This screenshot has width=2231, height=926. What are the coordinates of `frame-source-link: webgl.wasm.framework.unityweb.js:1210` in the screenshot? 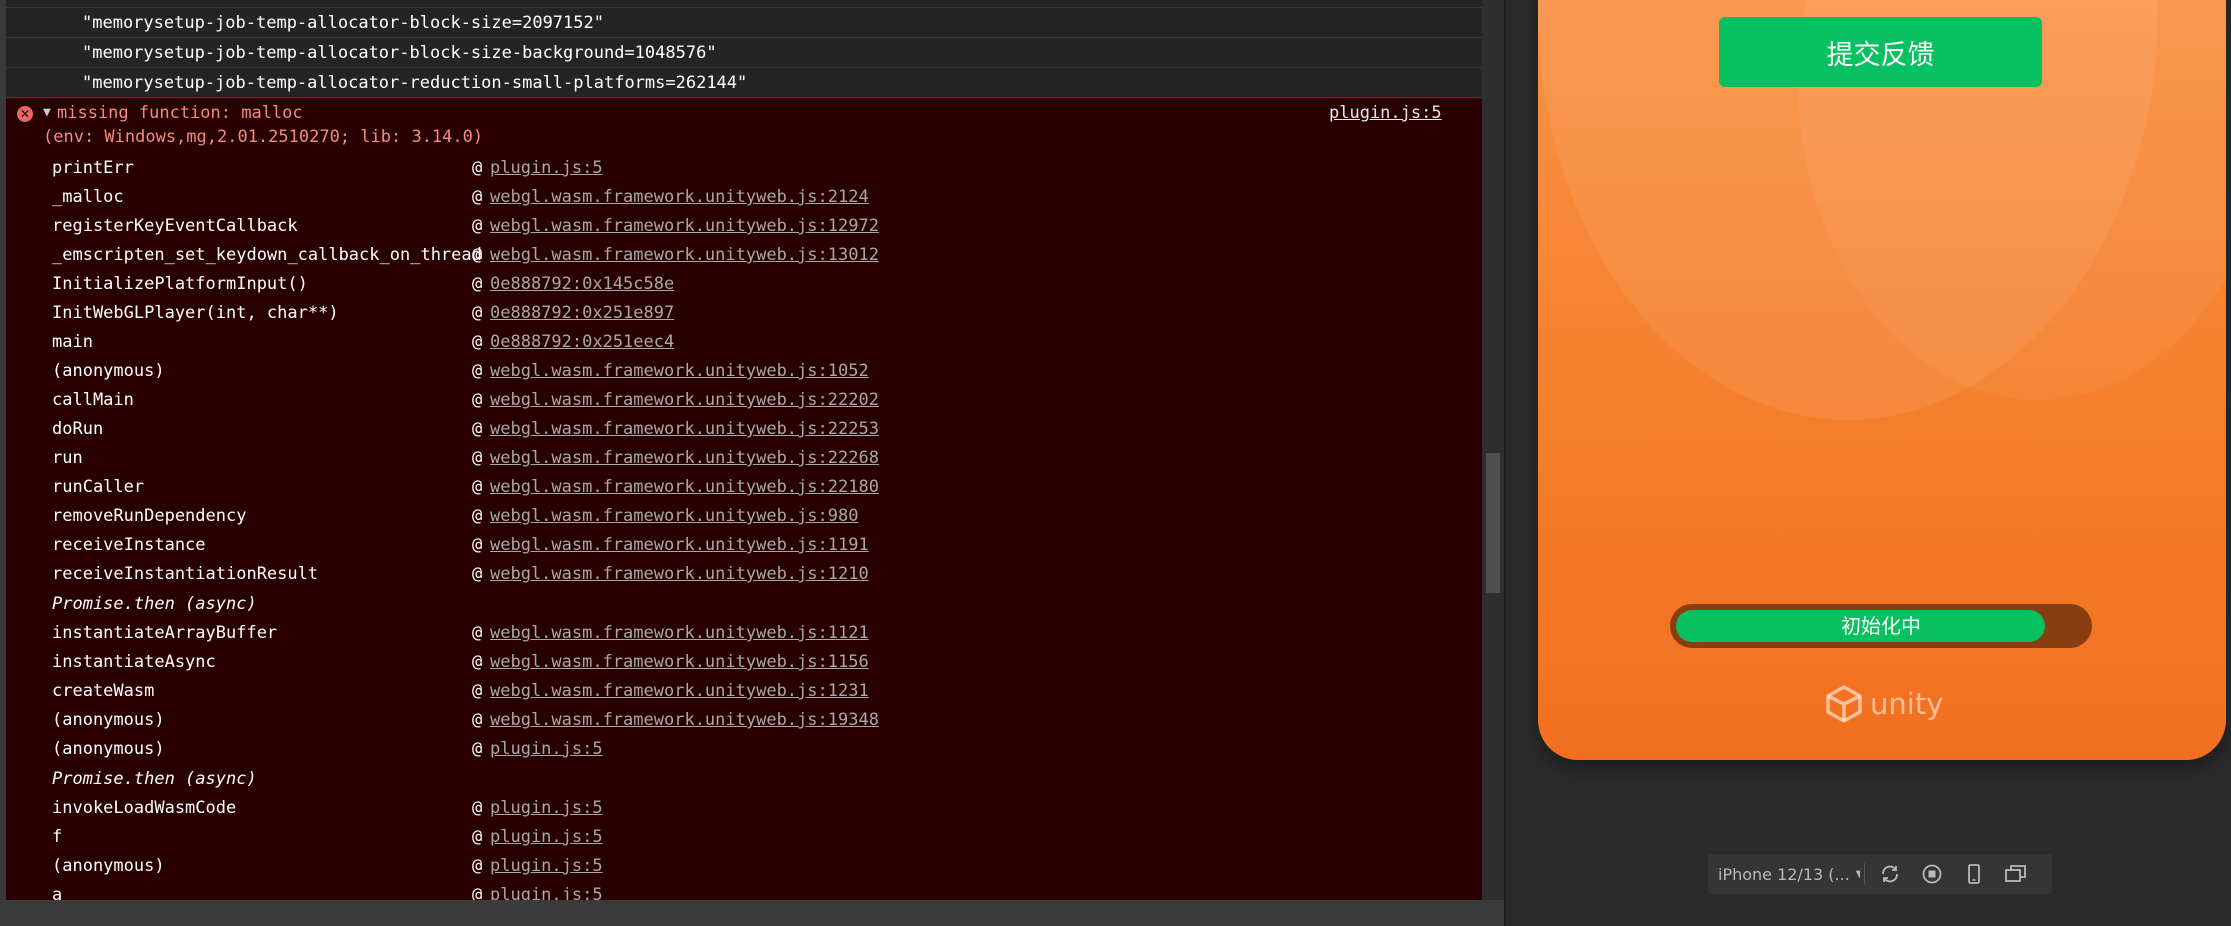 It's located at (679, 574).